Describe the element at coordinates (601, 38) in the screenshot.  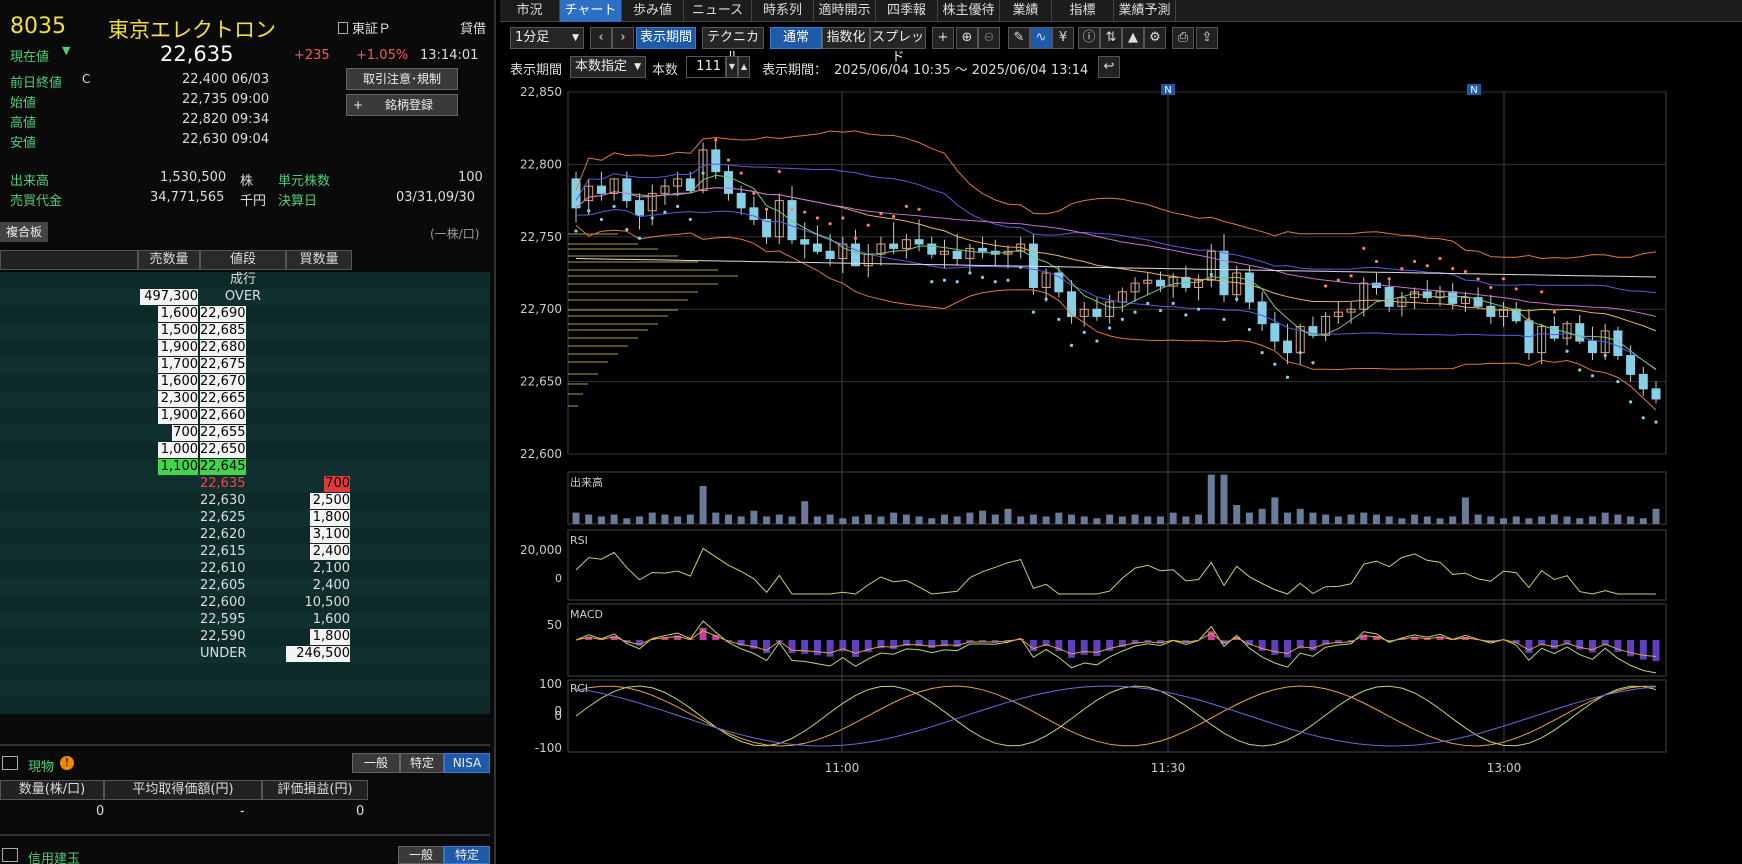
I see `prev-icon: ‹` at that location.